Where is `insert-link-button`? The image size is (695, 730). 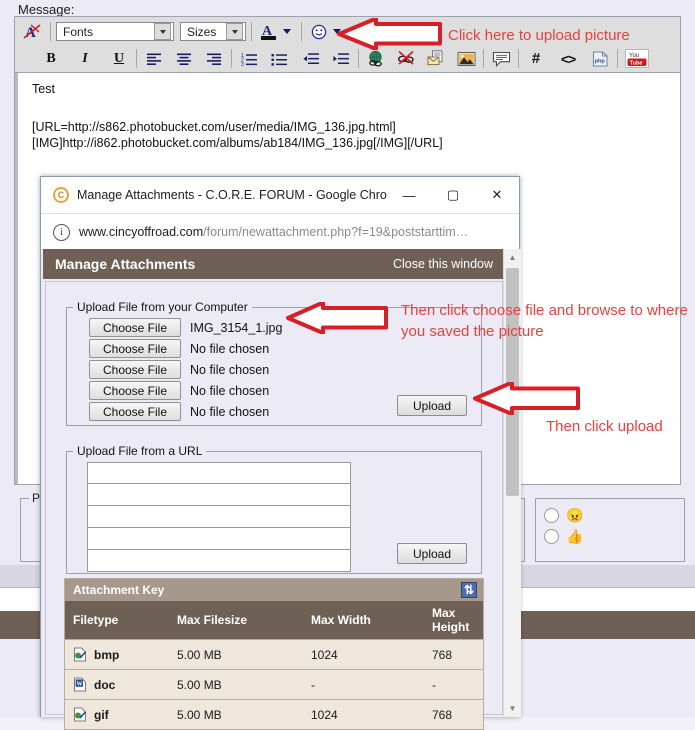 insert-link-button is located at coordinates (376, 58).